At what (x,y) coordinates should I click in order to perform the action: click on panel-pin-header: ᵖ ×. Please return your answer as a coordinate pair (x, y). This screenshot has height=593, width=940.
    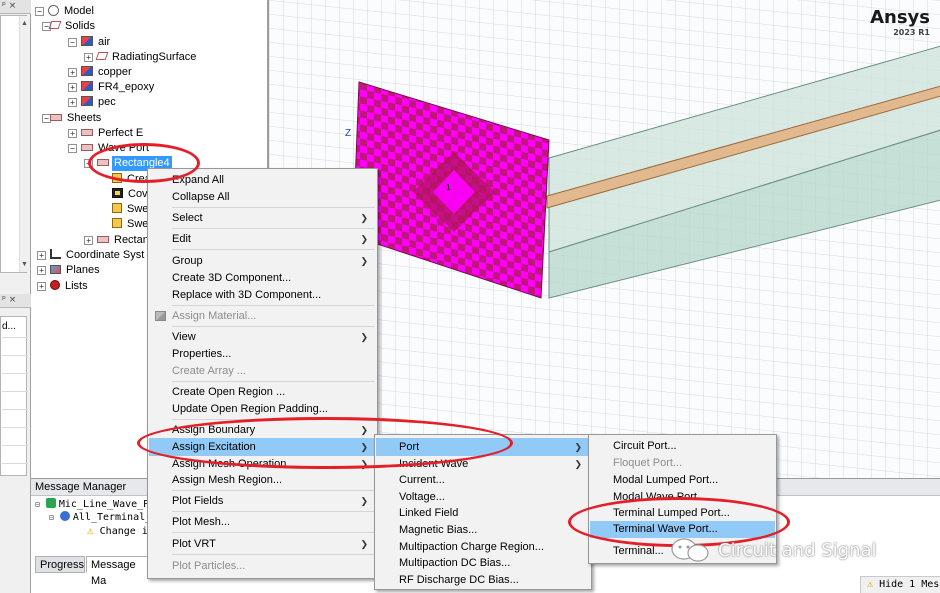
    Looking at the image, I should click on (15, 7).